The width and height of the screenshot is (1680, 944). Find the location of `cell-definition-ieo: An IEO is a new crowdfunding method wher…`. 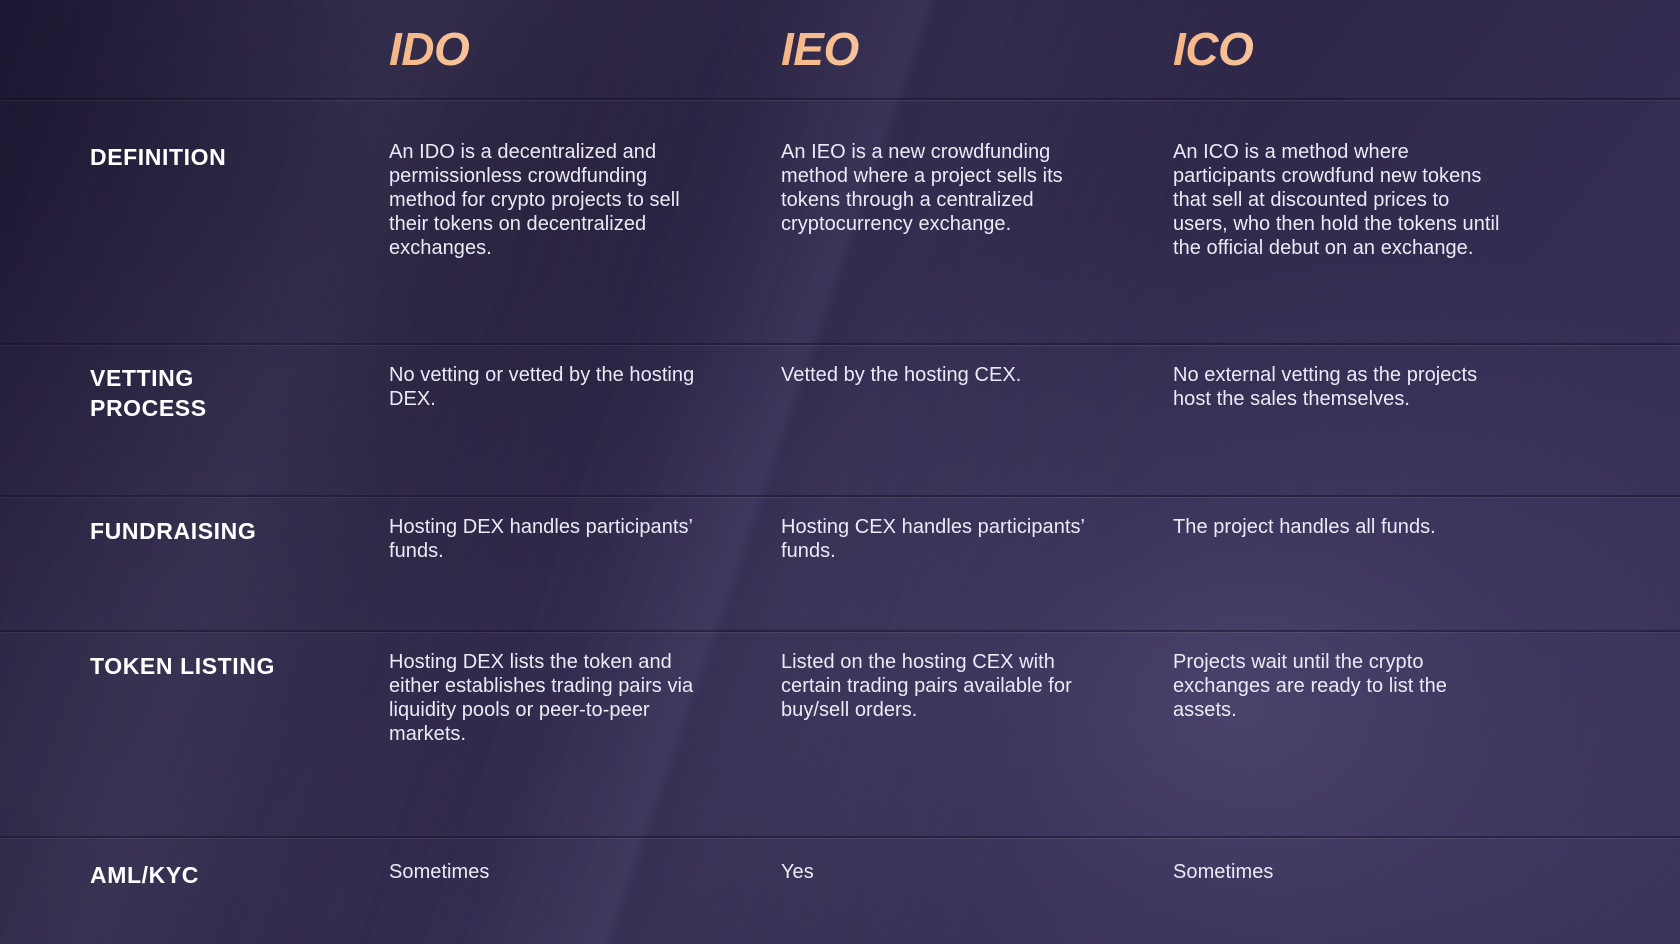

cell-definition-ieo: An IEO is a new crowdfunding method wher… is located at coordinates (922, 188).